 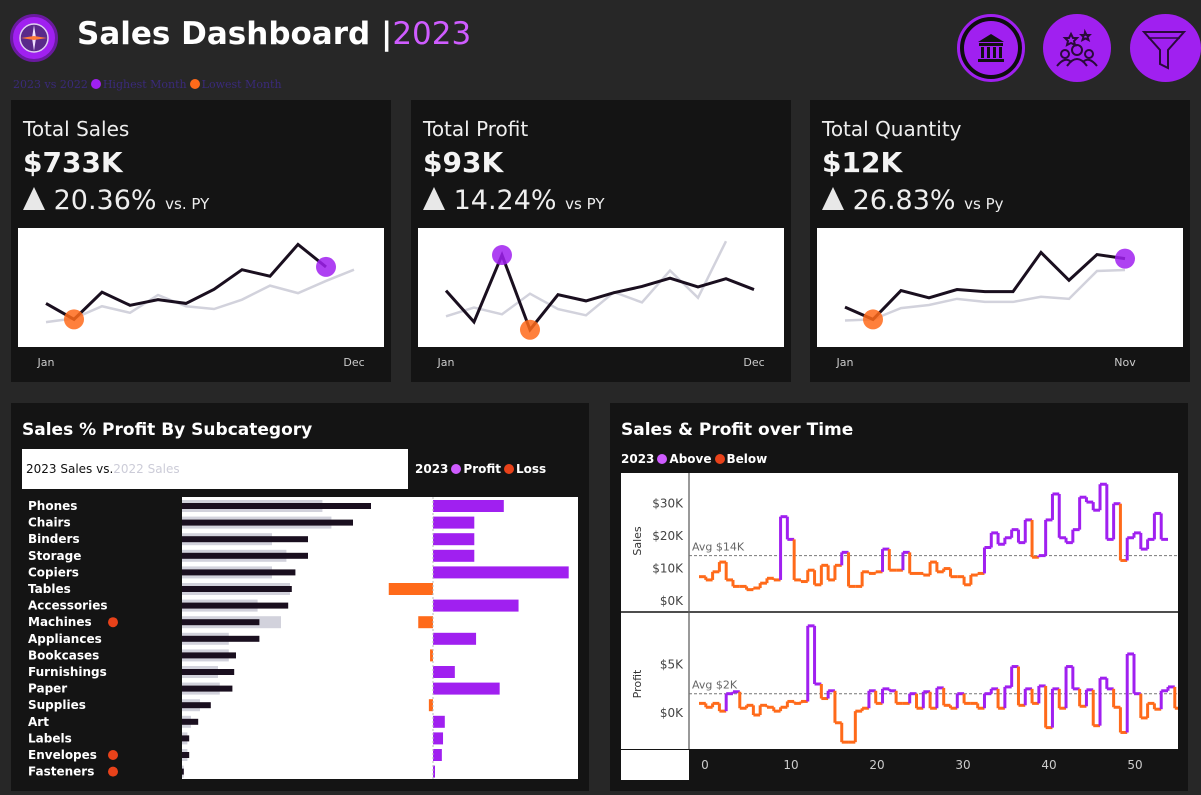 What do you see at coordinates (38, 722) in the screenshot?
I see `category-label: Art` at bounding box center [38, 722].